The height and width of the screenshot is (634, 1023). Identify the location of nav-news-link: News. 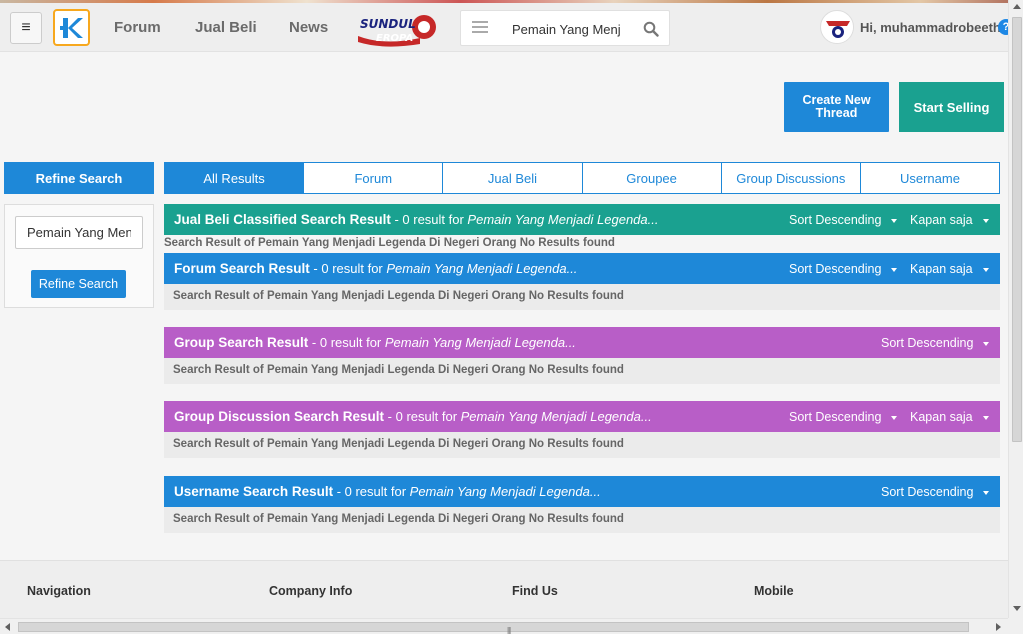
(308, 27).